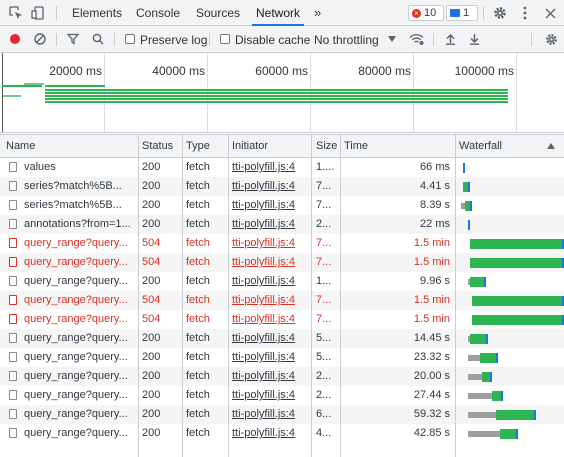 This screenshot has height=457, width=564. I want to click on request-time: 1.5 min, so click(431, 243).